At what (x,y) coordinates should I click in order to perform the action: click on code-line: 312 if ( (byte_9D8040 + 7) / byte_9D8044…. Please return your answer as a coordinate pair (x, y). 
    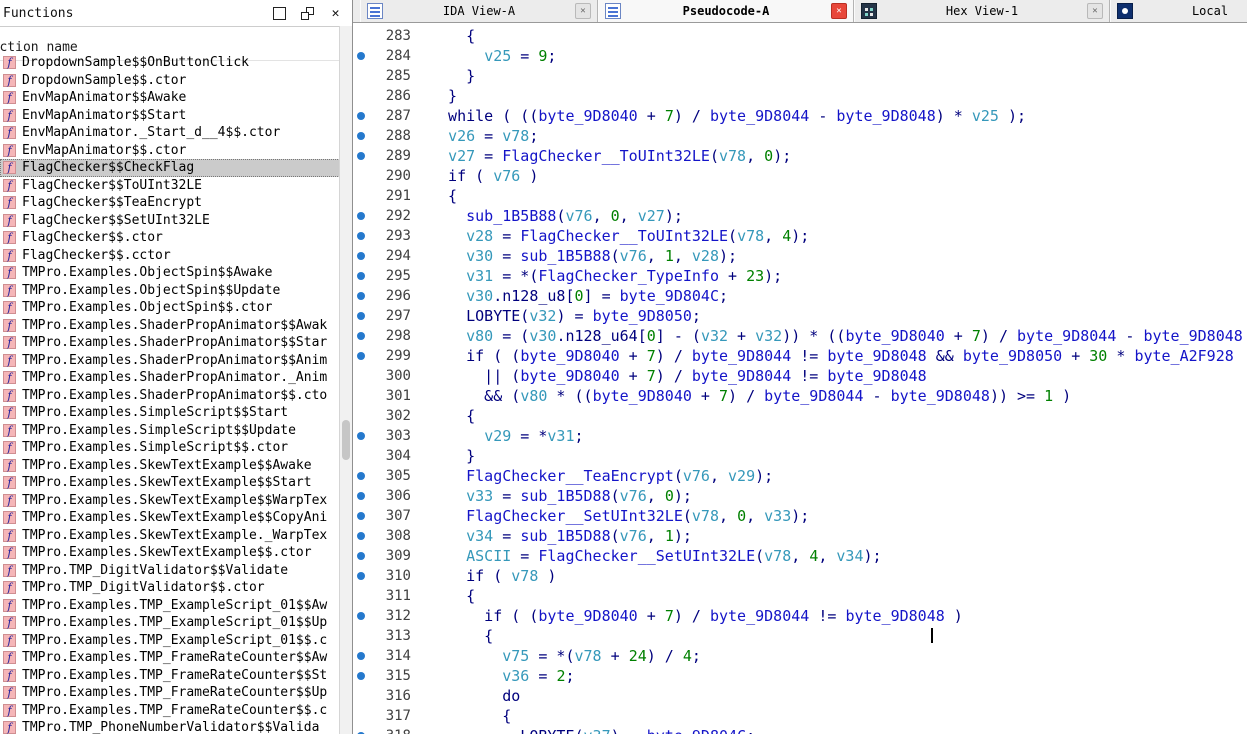
    Looking at the image, I should click on (800, 616).